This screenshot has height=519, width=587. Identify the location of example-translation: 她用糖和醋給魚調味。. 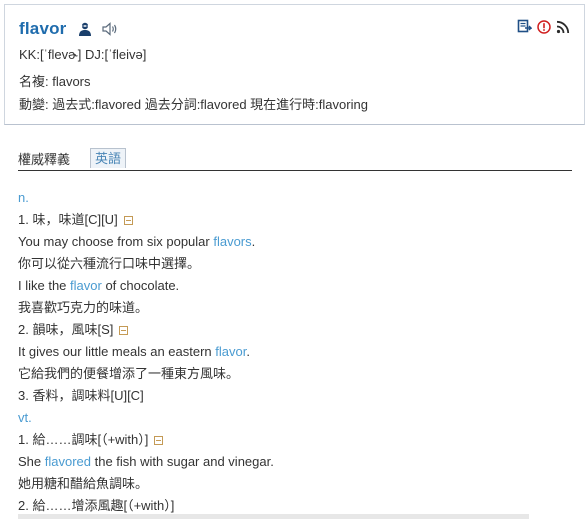
(83, 483).